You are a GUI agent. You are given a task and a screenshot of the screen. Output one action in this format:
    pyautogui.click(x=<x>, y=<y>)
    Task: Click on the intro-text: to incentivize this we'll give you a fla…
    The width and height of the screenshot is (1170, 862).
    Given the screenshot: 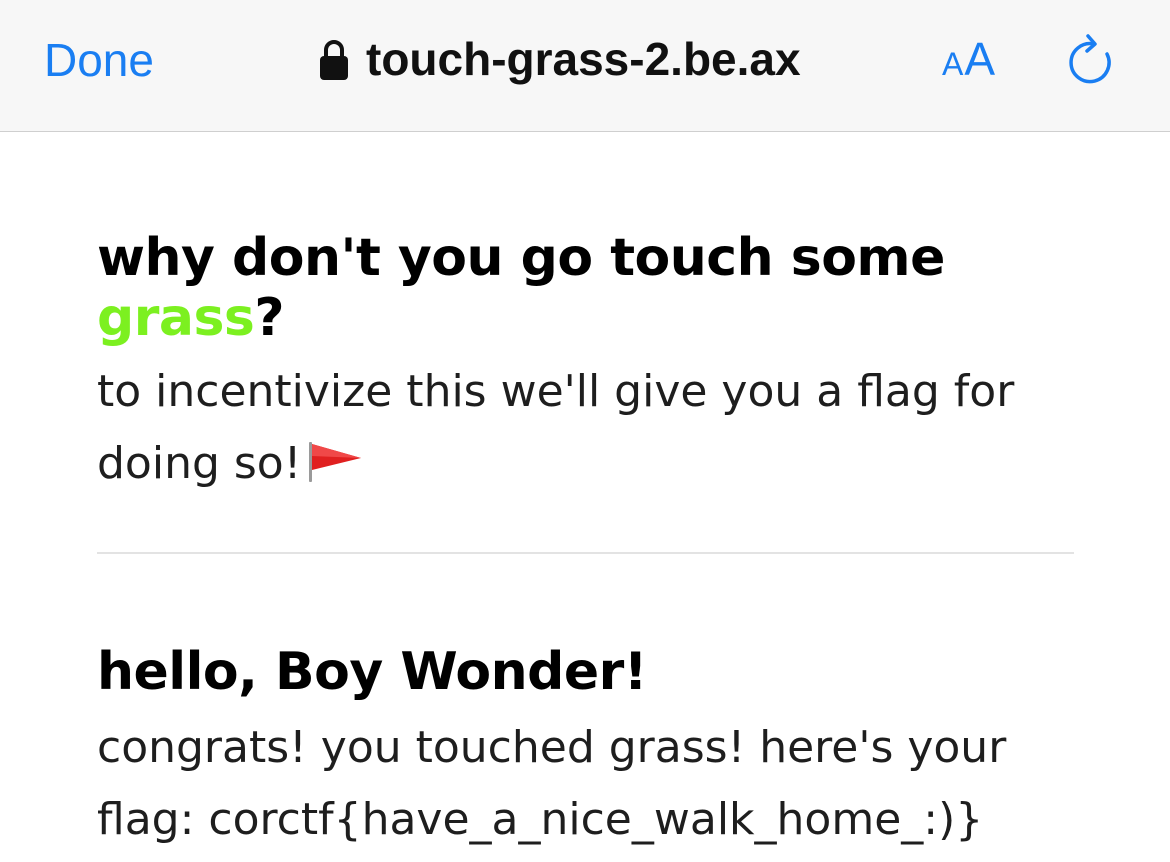 What is the action you would take?
    pyautogui.click(x=556, y=427)
    